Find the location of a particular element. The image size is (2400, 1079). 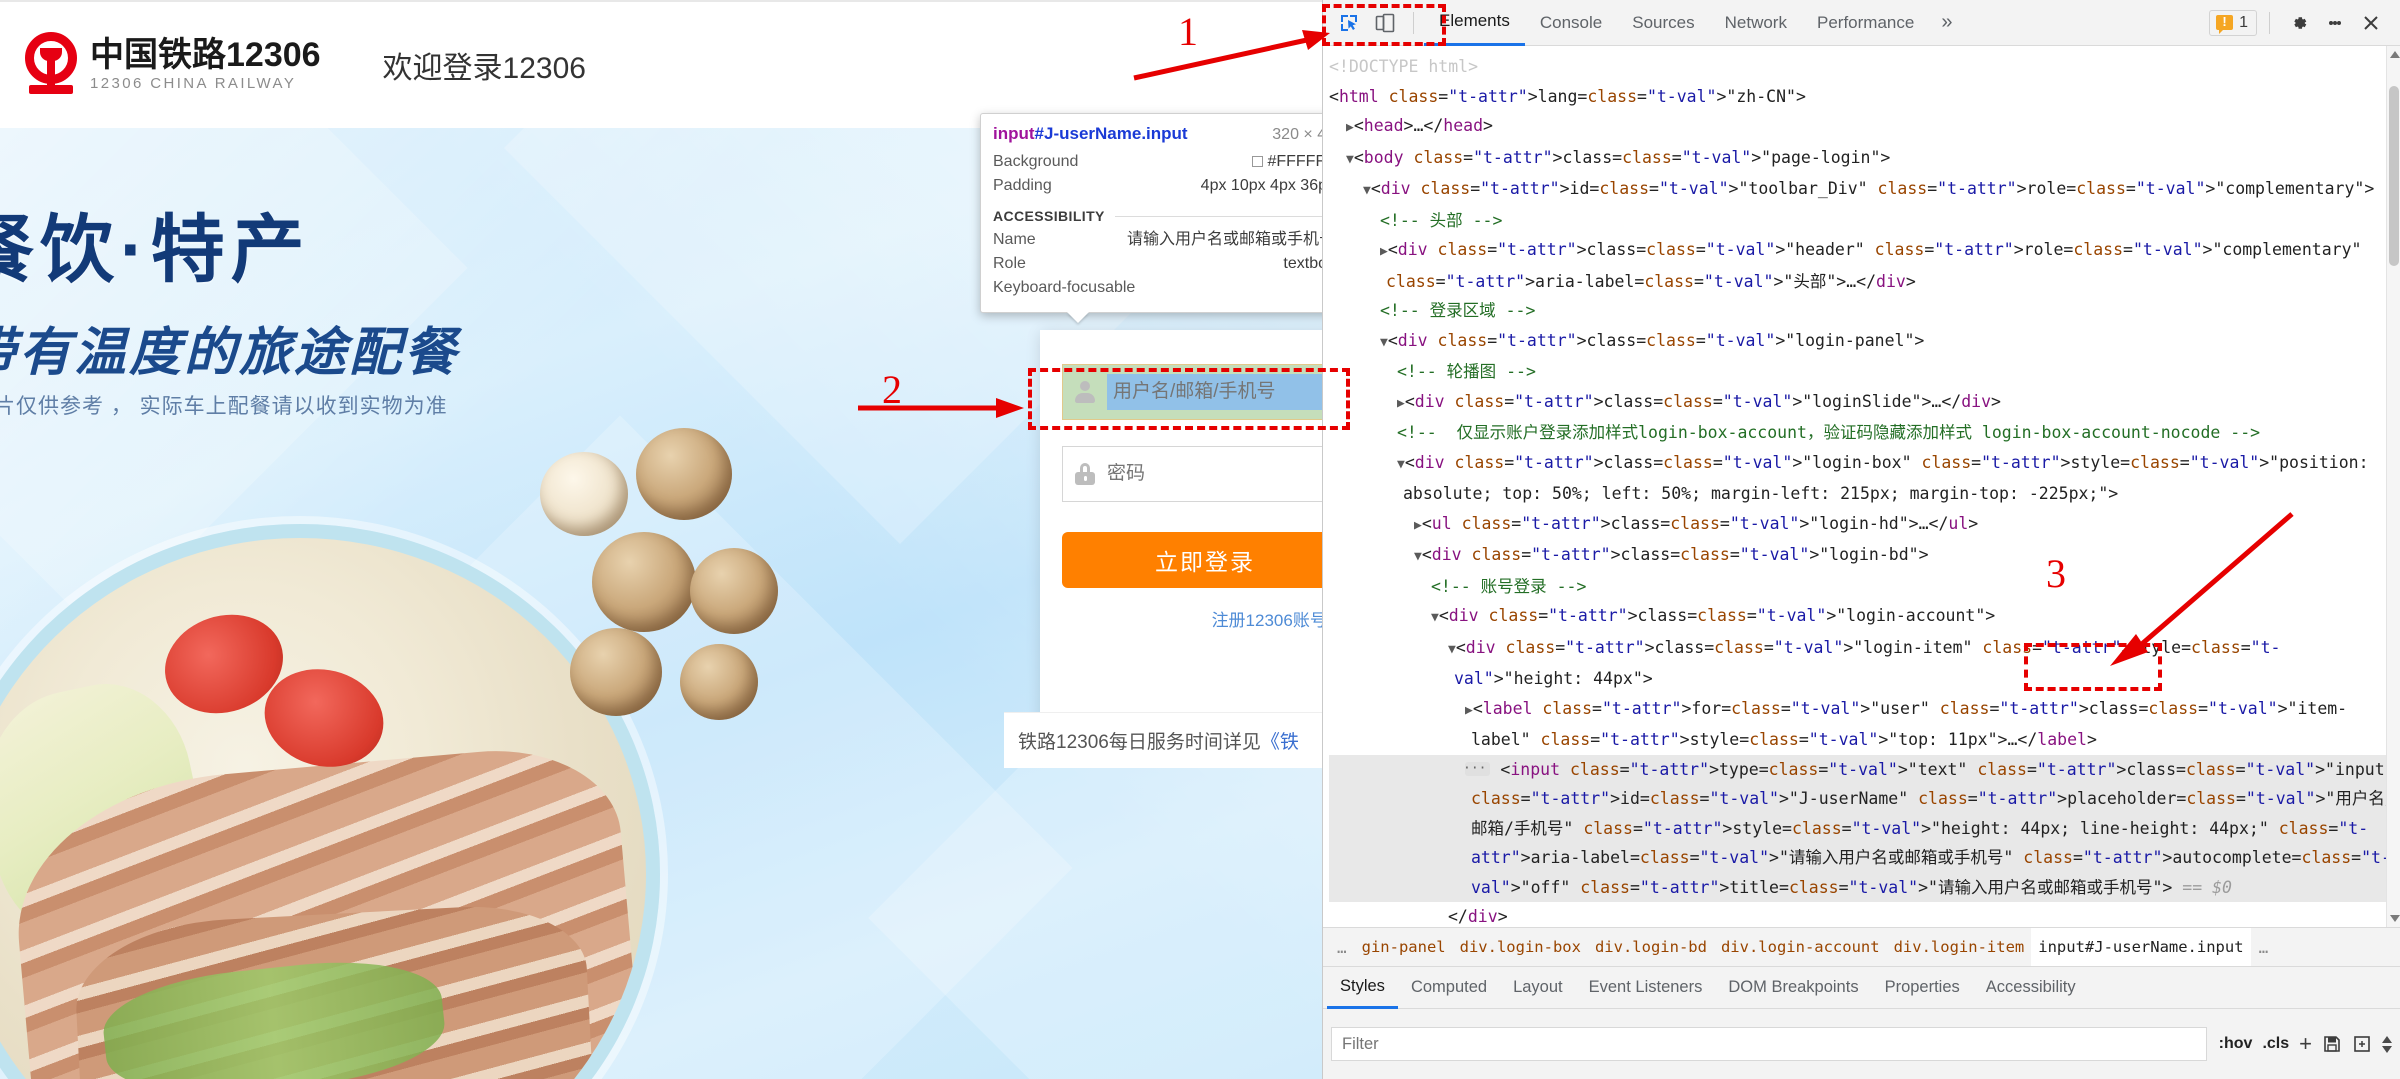

tab-performance: Performance is located at coordinates (1865, 23).